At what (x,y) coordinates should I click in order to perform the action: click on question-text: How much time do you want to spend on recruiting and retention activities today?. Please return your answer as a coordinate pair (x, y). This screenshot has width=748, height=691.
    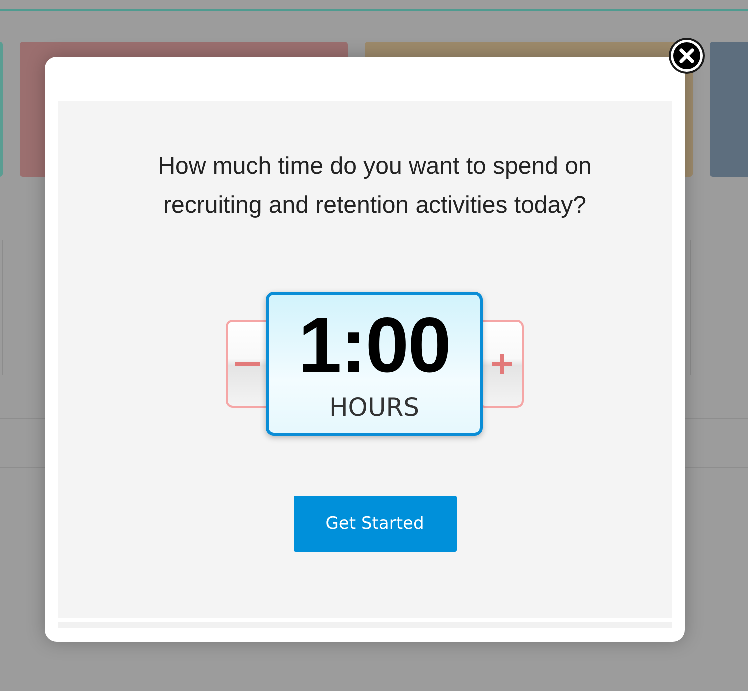
    Looking at the image, I should click on (375, 186).